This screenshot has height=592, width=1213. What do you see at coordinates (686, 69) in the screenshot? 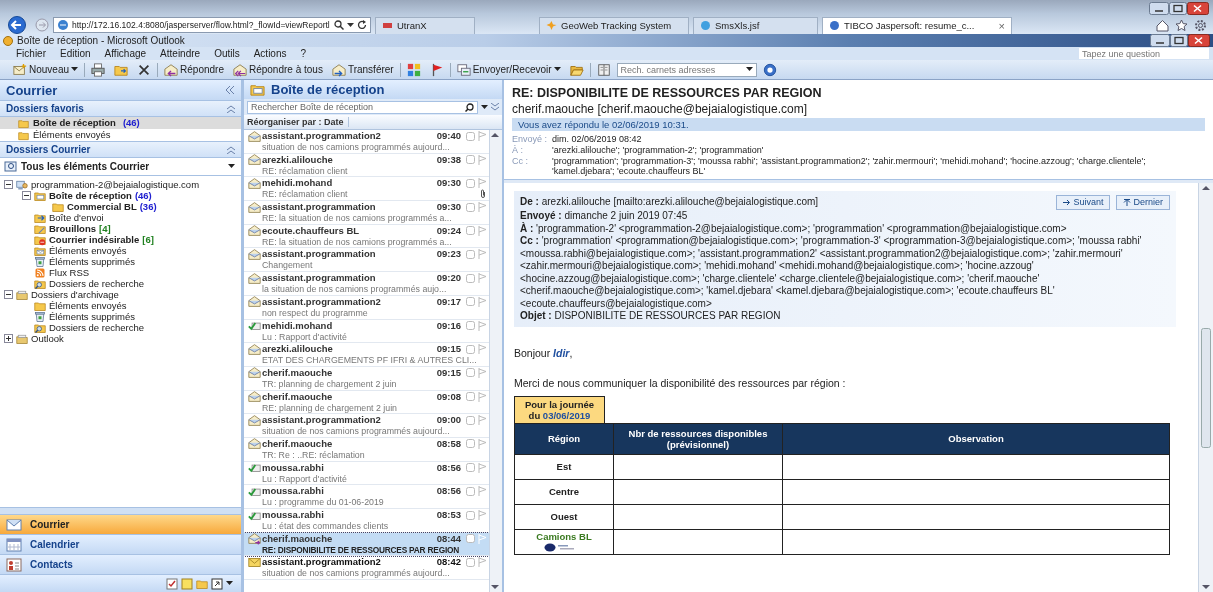
I see `address-search-field: Rech. carnets adresses` at bounding box center [686, 69].